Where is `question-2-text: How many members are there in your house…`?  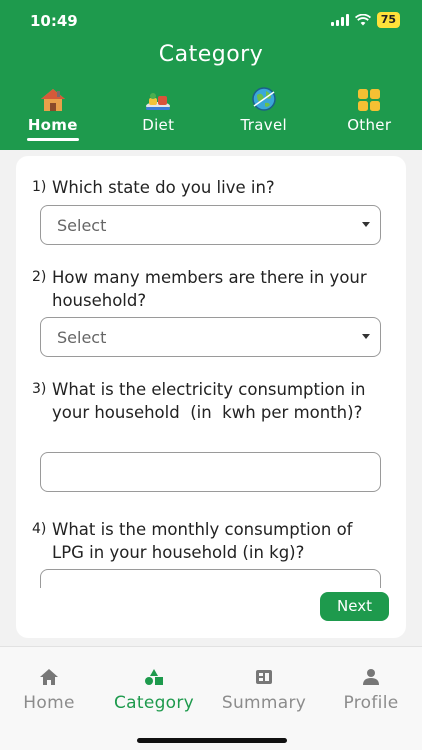
question-2-text: How many members are there in your house… is located at coordinates (209, 289).